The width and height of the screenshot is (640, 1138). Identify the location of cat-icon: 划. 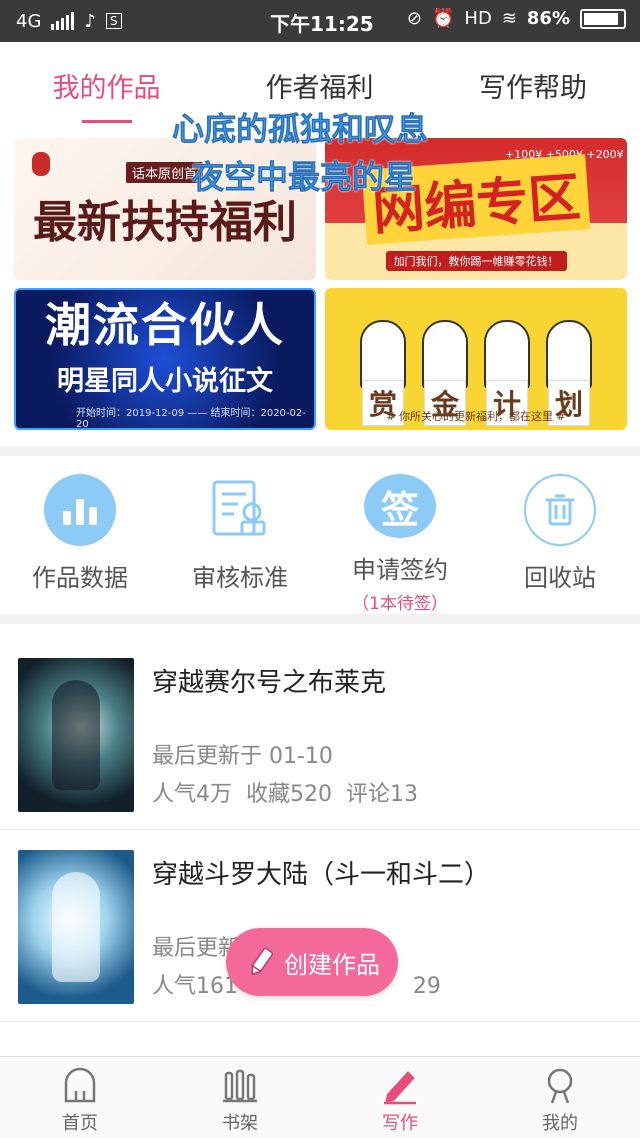
(569, 373).